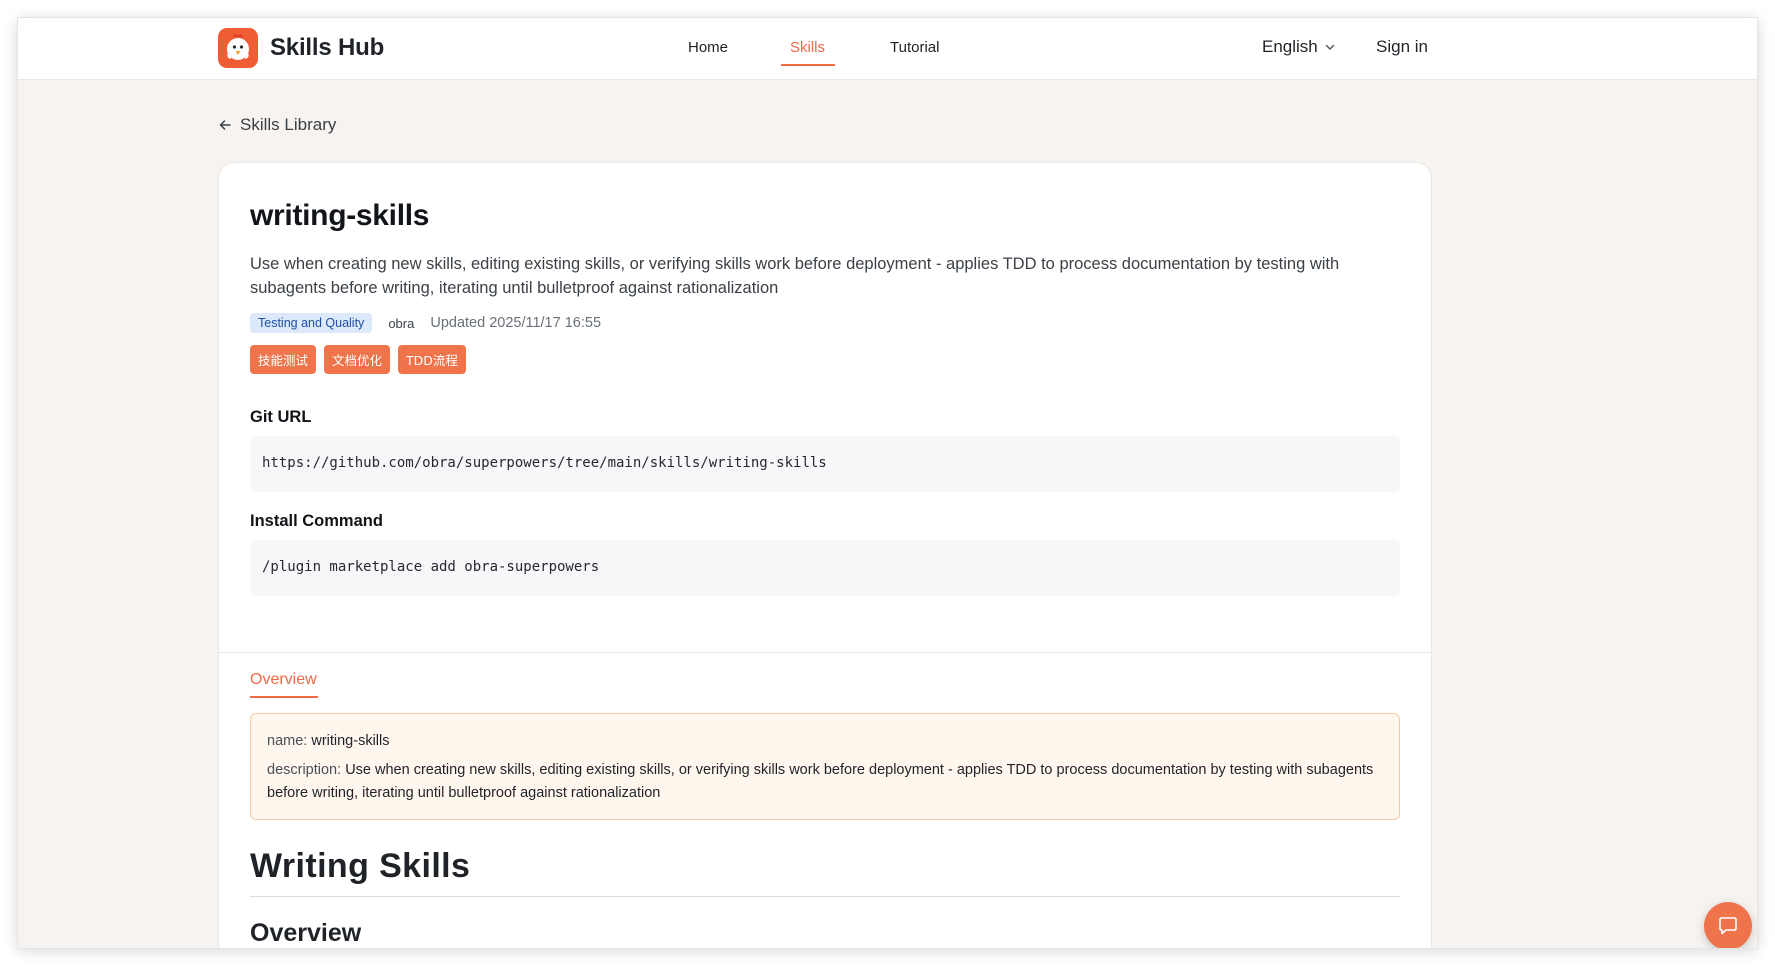 The width and height of the screenshot is (1775, 967). What do you see at coordinates (288, 124) in the screenshot?
I see `back-link-label: Skills Library` at bounding box center [288, 124].